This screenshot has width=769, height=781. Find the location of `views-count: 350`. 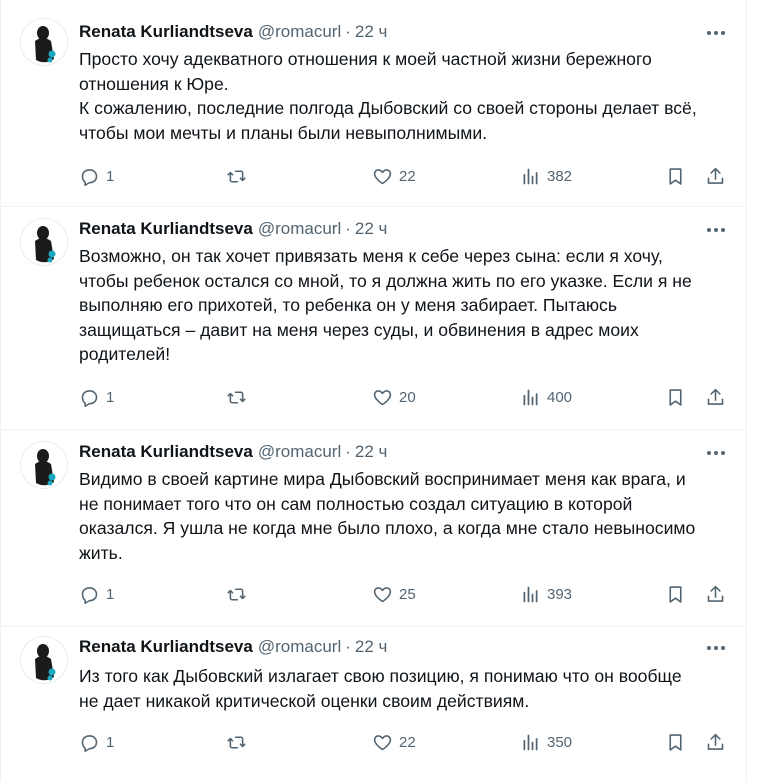

views-count: 350 is located at coordinates (560, 742).